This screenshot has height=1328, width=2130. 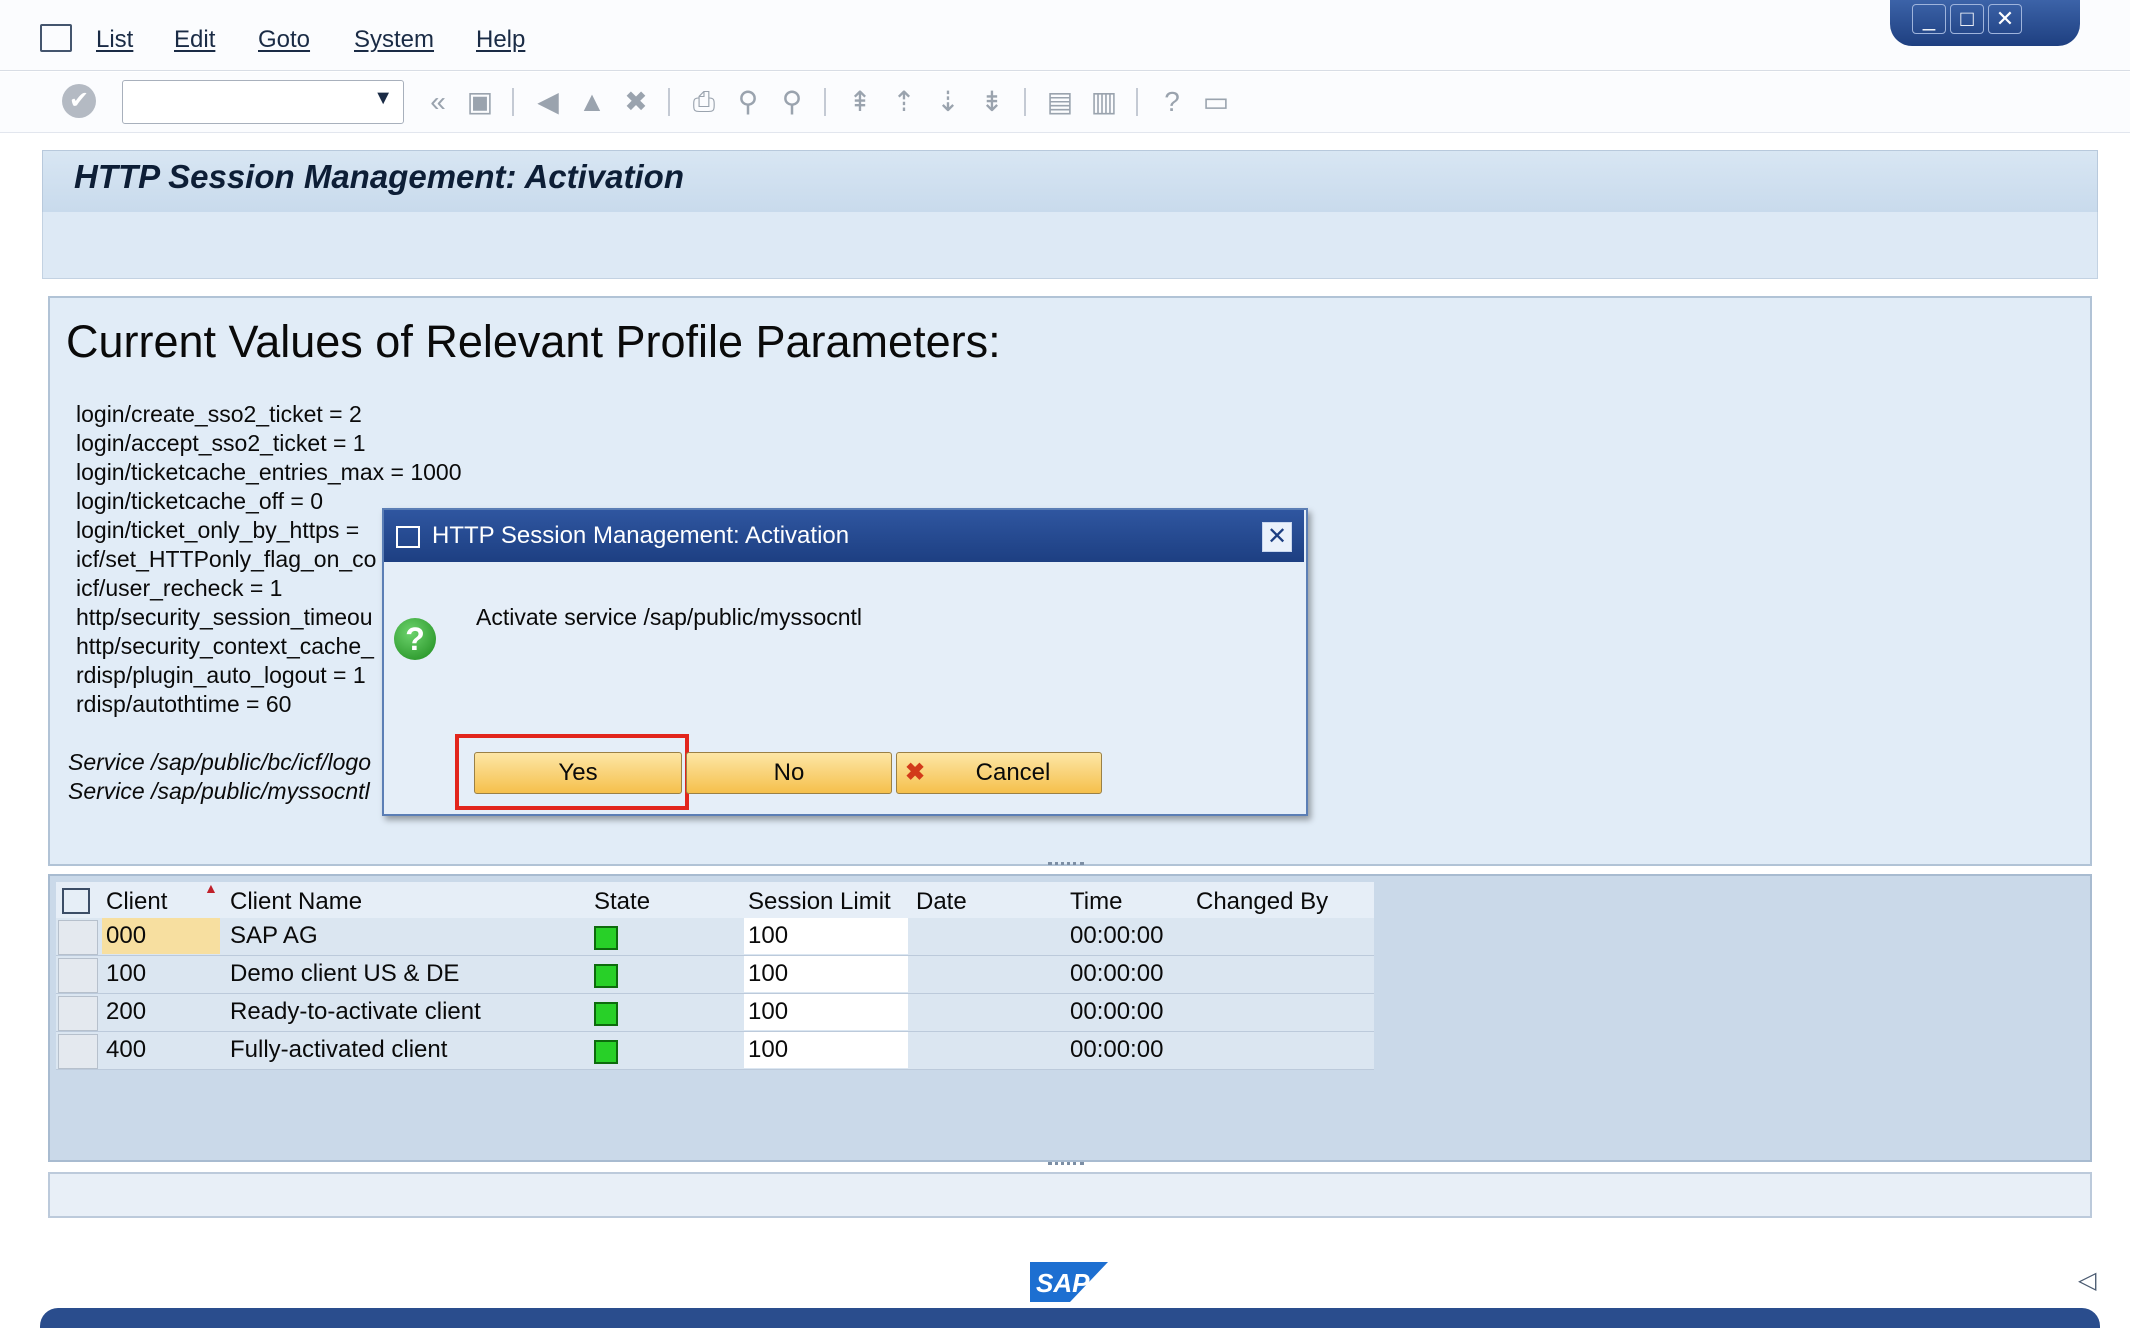 What do you see at coordinates (126, 1050) in the screenshot?
I see `cell-client: 400` at bounding box center [126, 1050].